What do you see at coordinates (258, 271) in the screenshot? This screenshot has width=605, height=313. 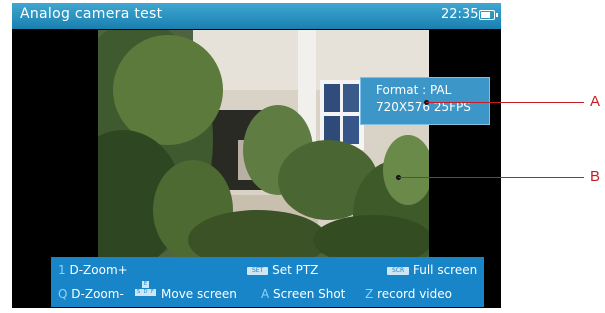 I see `set-key: SET` at bounding box center [258, 271].